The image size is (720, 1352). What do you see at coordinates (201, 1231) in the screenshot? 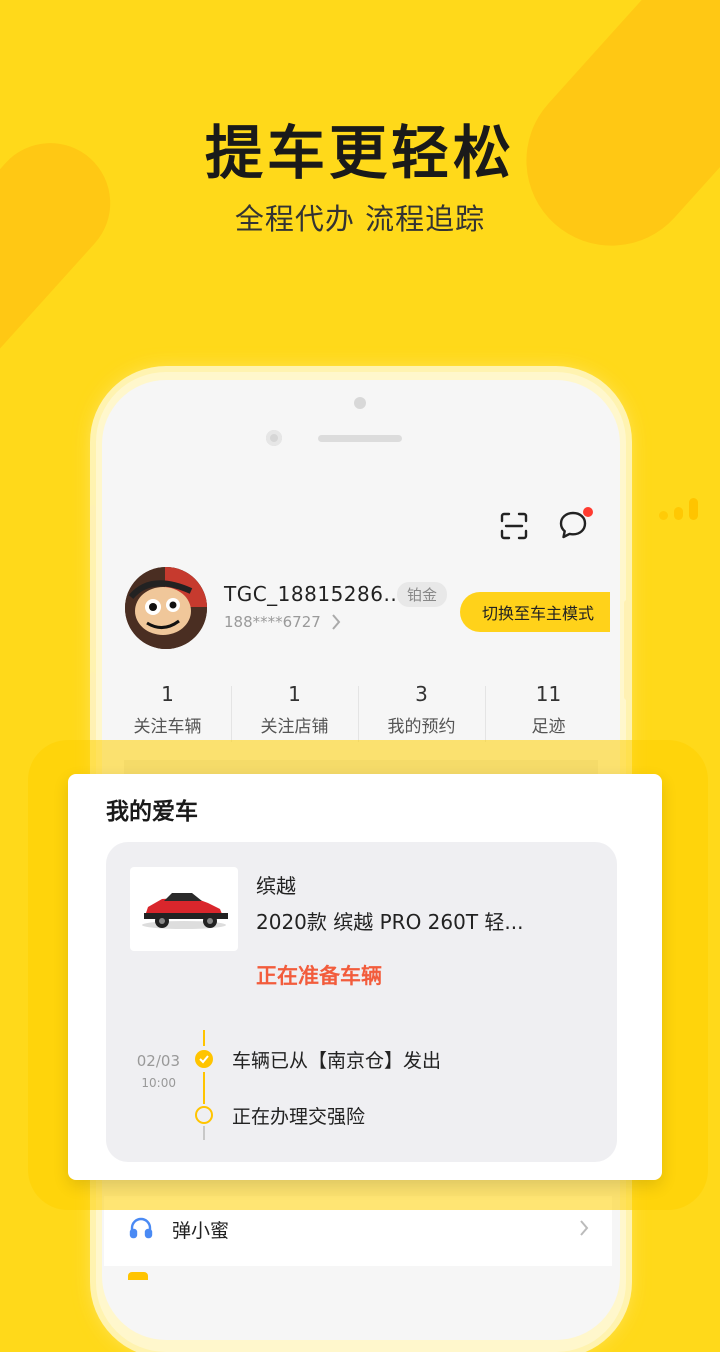
I see `menu-item-label: 弹小蜜` at bounding box center [201, 1231].